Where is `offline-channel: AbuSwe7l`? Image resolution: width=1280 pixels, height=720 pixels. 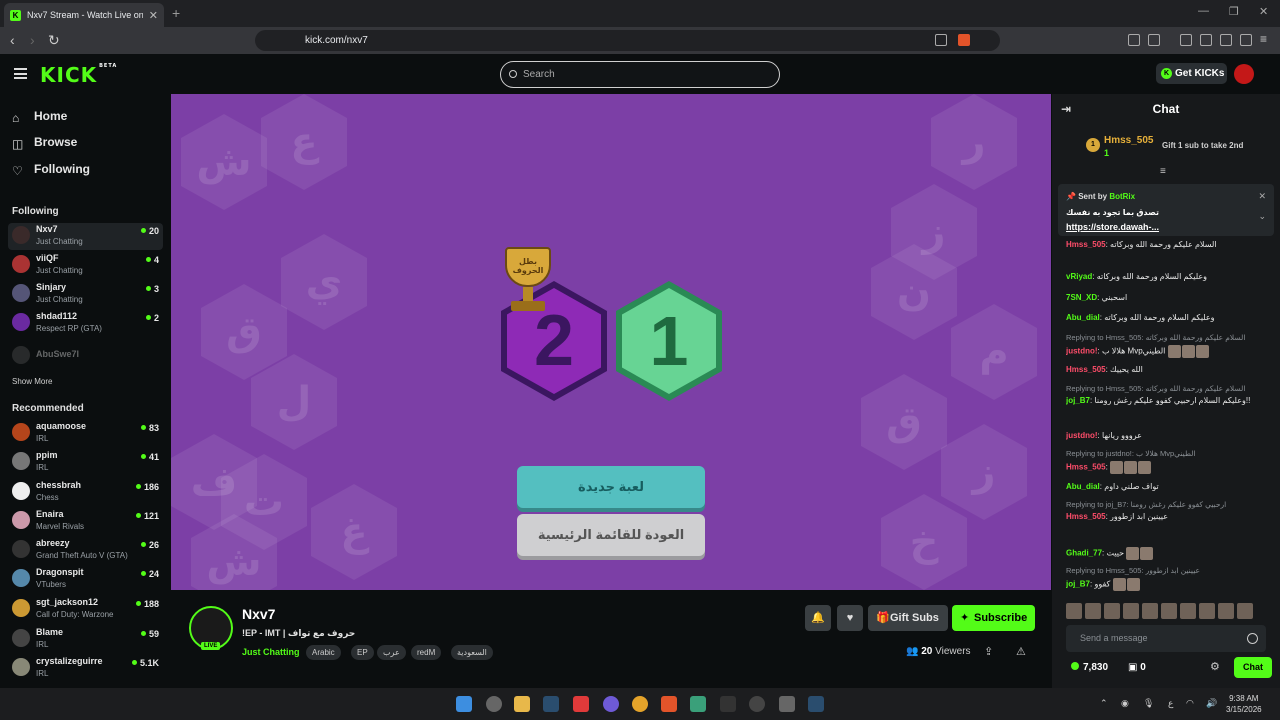
offline-channel: AbuSwe7l is located at coordinates (85, 356).